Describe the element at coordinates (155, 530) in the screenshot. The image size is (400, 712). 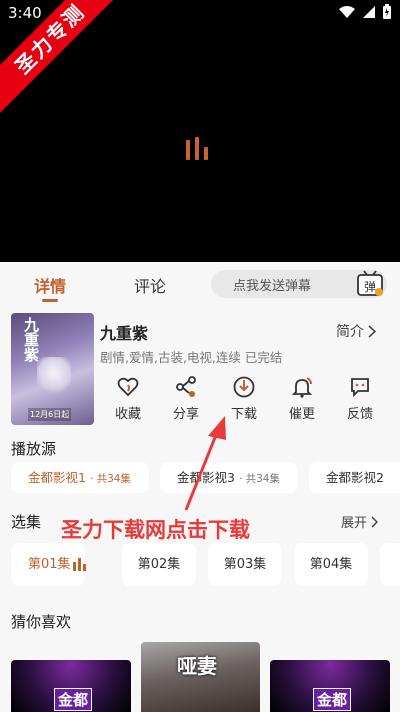
I see `annotation-text: 圣力下载网点击下载` at that location.